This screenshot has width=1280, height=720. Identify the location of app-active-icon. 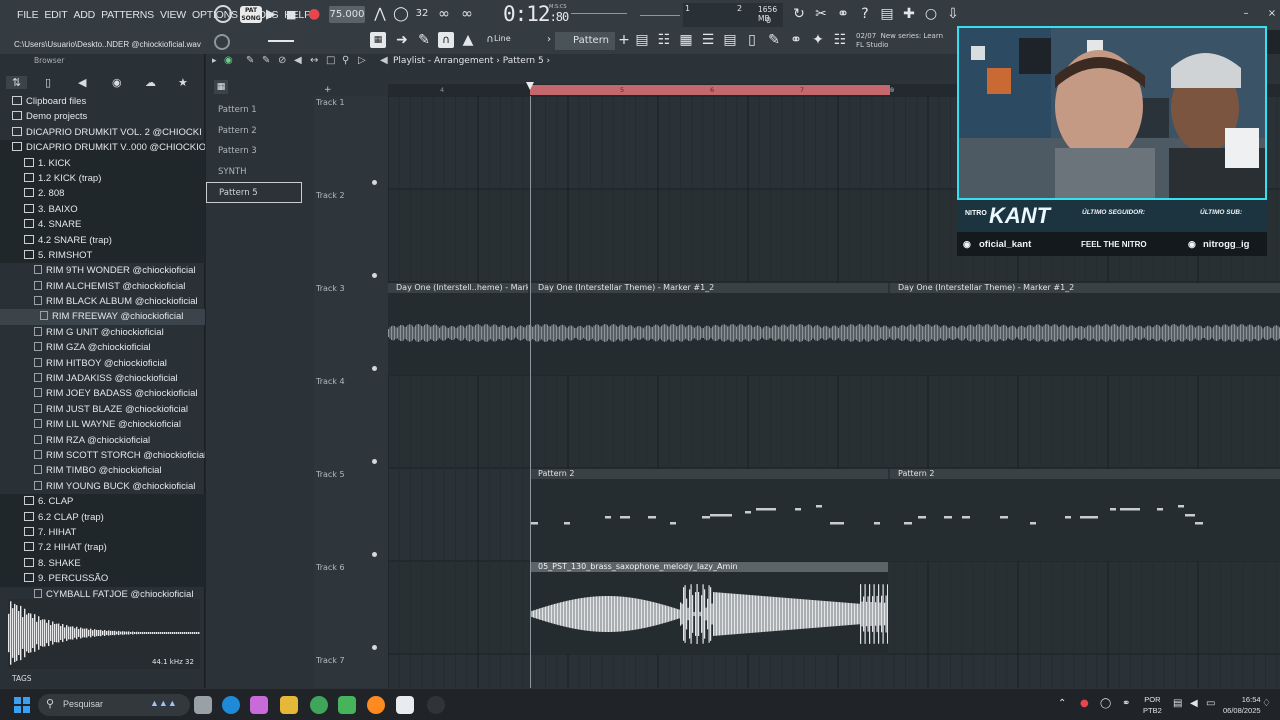
(405, 705).